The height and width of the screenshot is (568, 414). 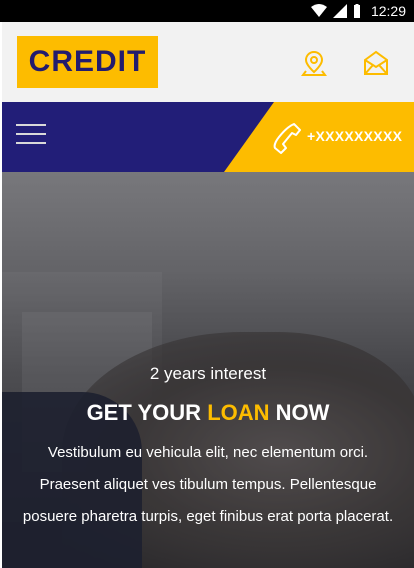 I want to click on location-icon, so click(x=314, y=63).